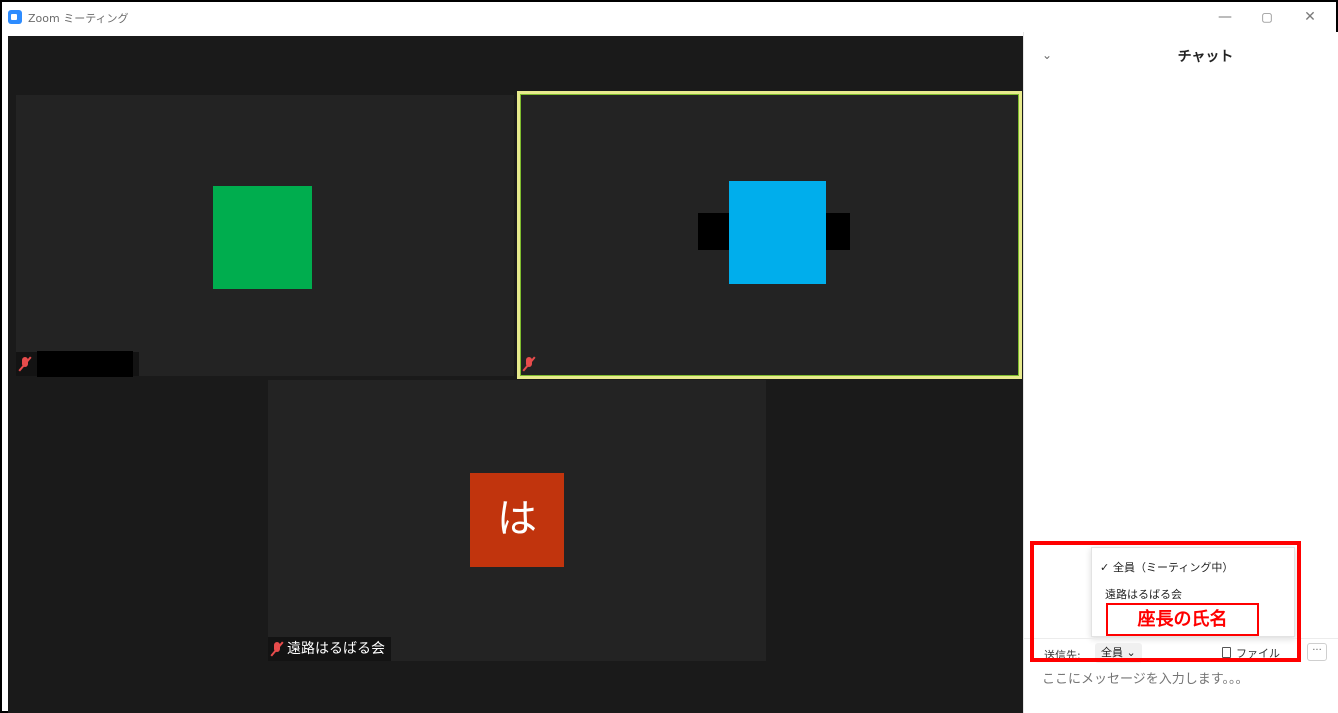  Describe the element at coordinates (1225, 17) in the screenshot. I see `minimize-button: —` at that location.